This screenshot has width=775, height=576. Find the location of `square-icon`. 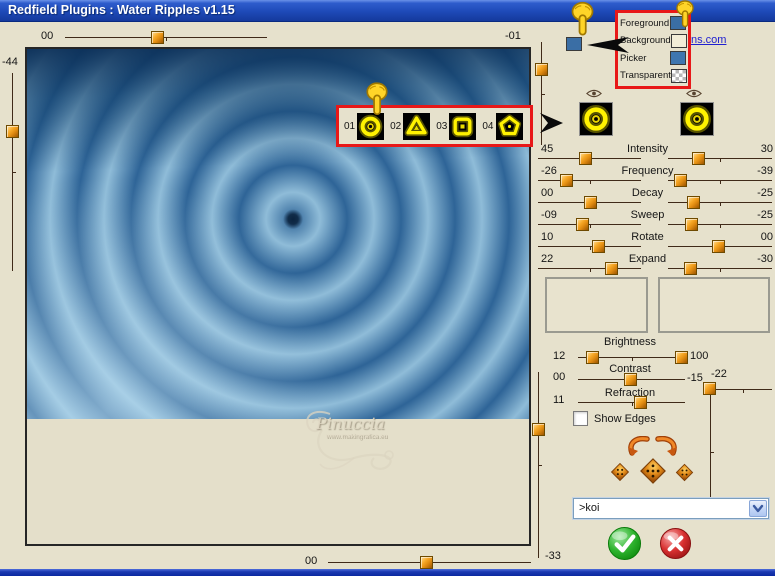

square-icon is located at coordinates (463, 126).